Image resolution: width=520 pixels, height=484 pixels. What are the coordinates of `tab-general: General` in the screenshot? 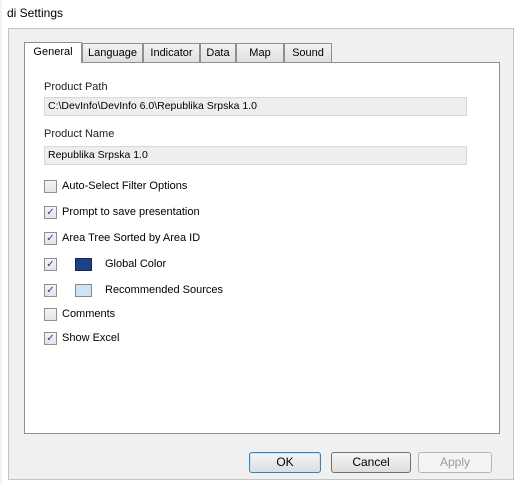 It's located at (53, 52).